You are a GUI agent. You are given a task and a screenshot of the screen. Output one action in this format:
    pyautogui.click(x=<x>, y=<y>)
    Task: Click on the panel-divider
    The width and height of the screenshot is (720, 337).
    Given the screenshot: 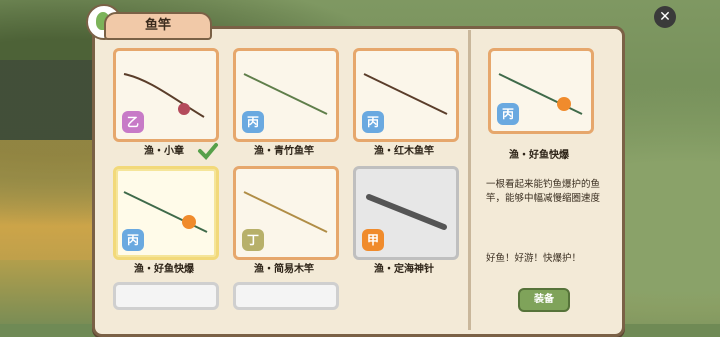 What is the action you would take?
    pyautogui.click(x=469, y=180)
    